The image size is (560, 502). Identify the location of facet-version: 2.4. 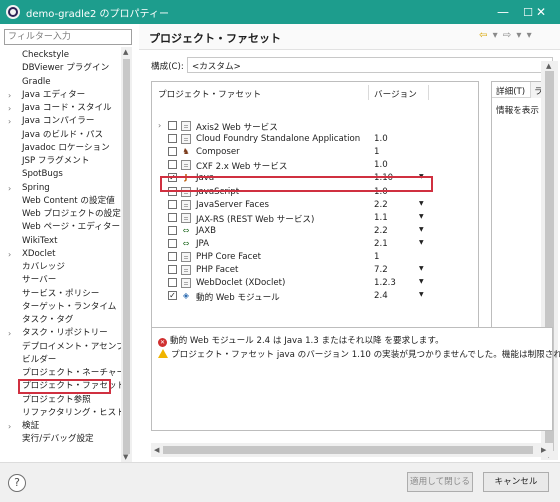
(381, 296).